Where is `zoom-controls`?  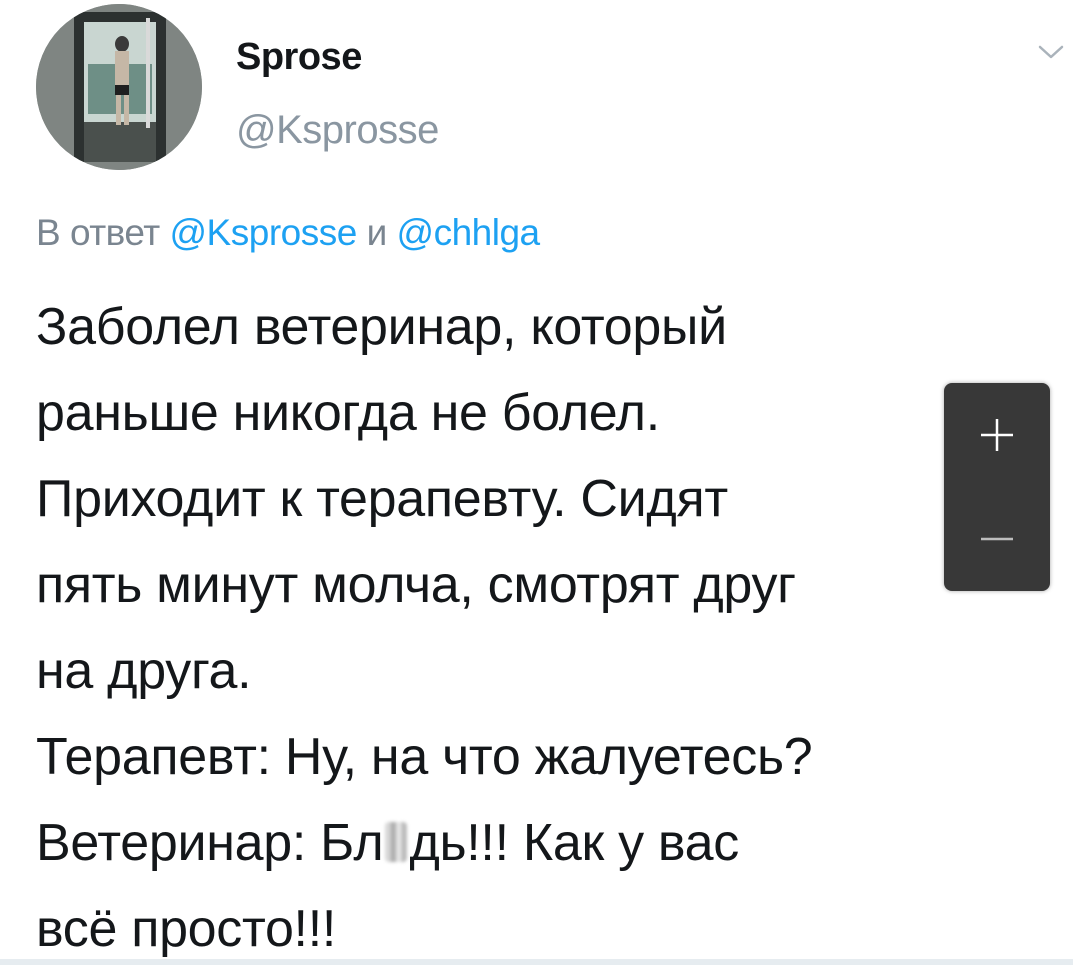
zoom-controls is located at coordinates (997, 487).